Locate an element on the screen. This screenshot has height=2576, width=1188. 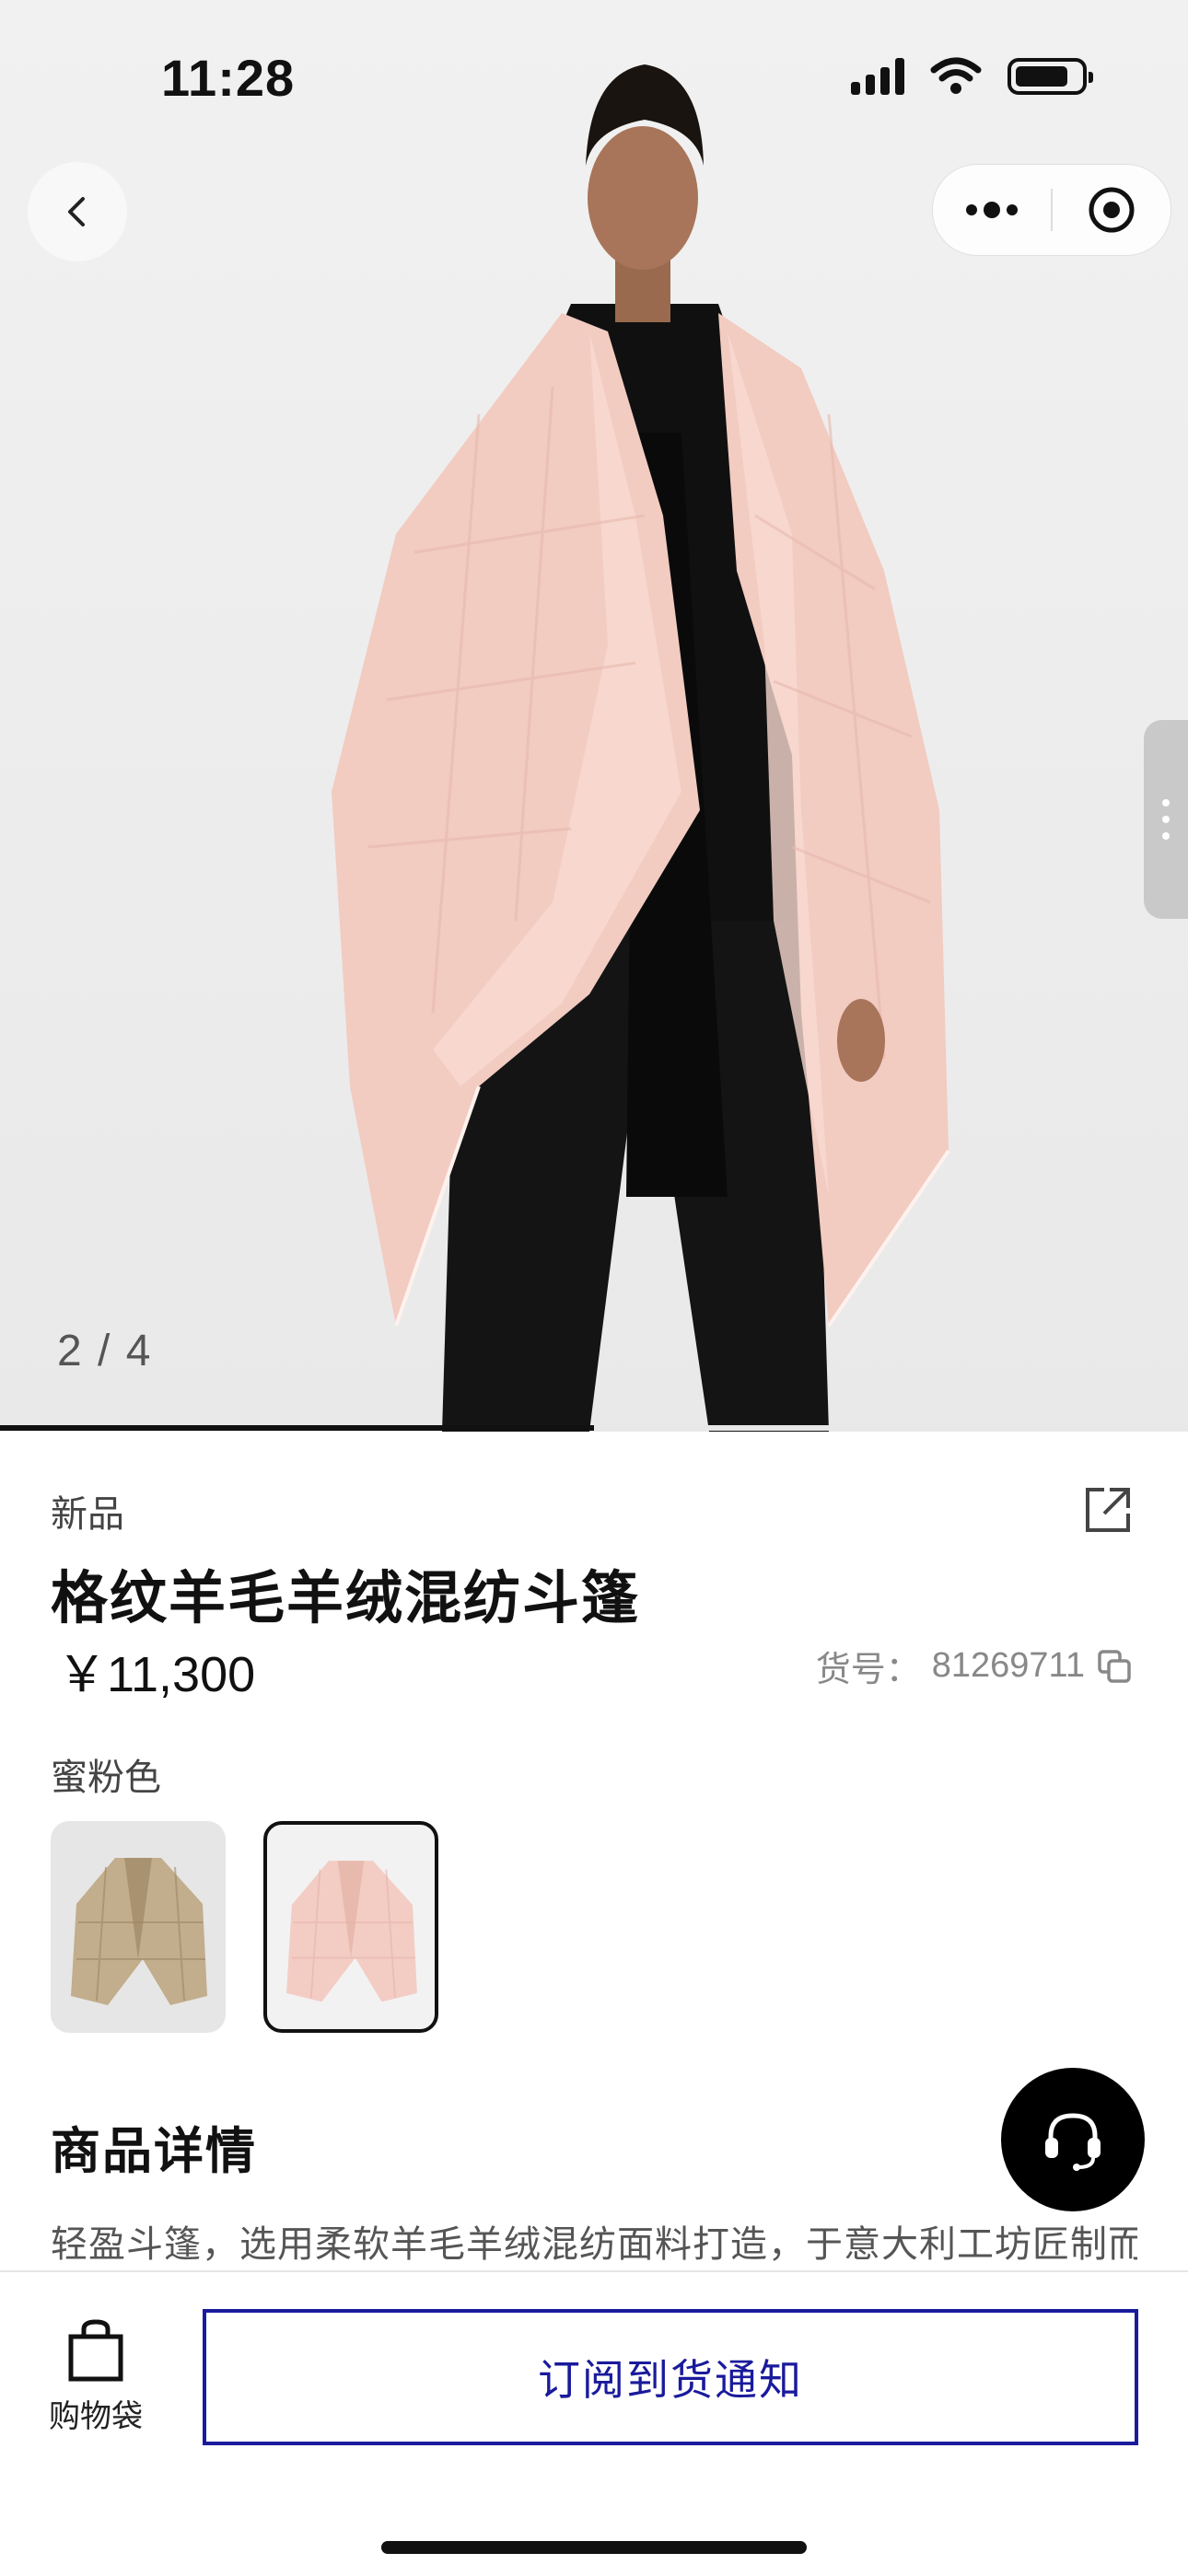
headset-icon is located at coordinates (1073, 2142).